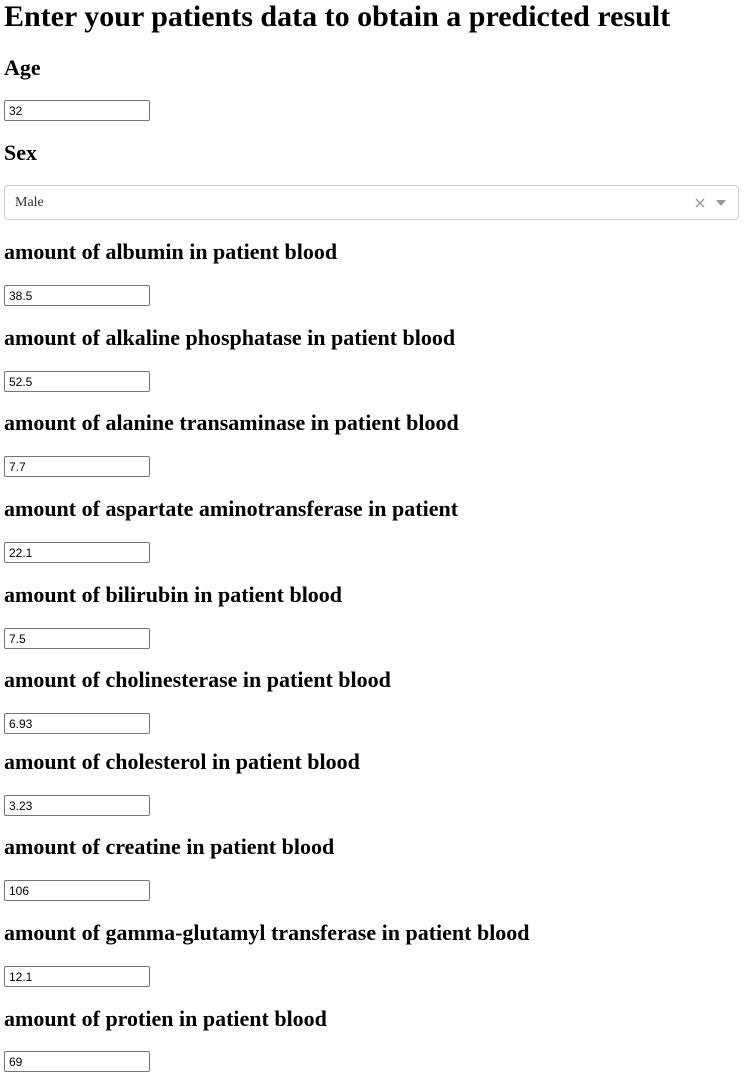  Describe the element at coordinates (173, 594) in the screenshot. I see `bilirubin-label: amount of bilirubin in patient blood` at that location.